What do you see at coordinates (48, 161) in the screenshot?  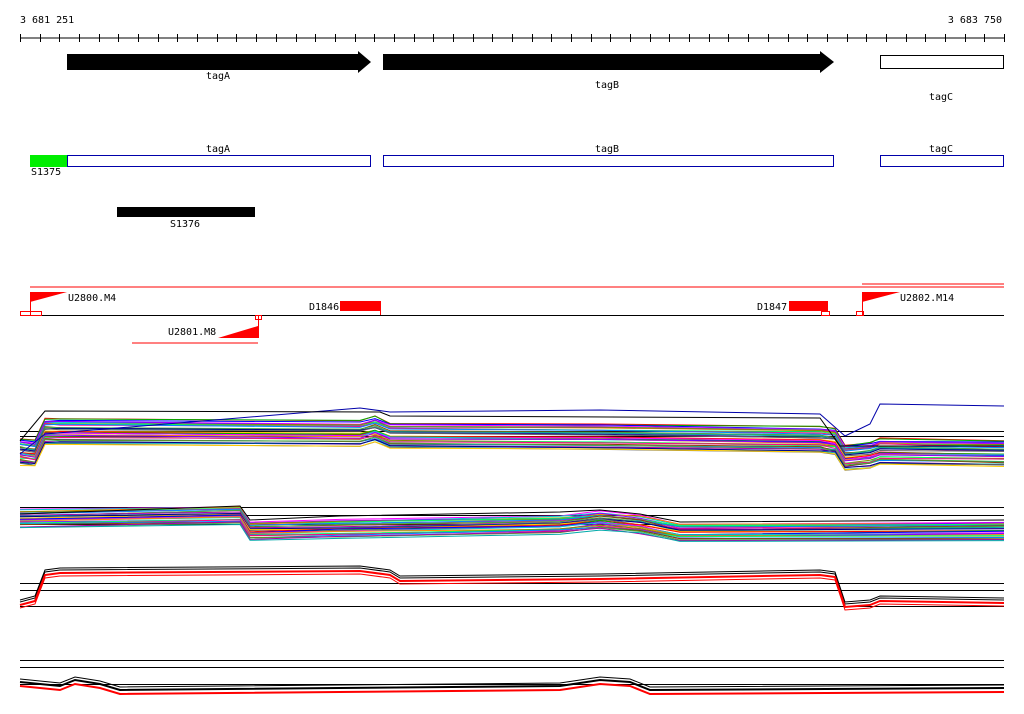 I see `segment-s1375` at bounding box center [48, 161].